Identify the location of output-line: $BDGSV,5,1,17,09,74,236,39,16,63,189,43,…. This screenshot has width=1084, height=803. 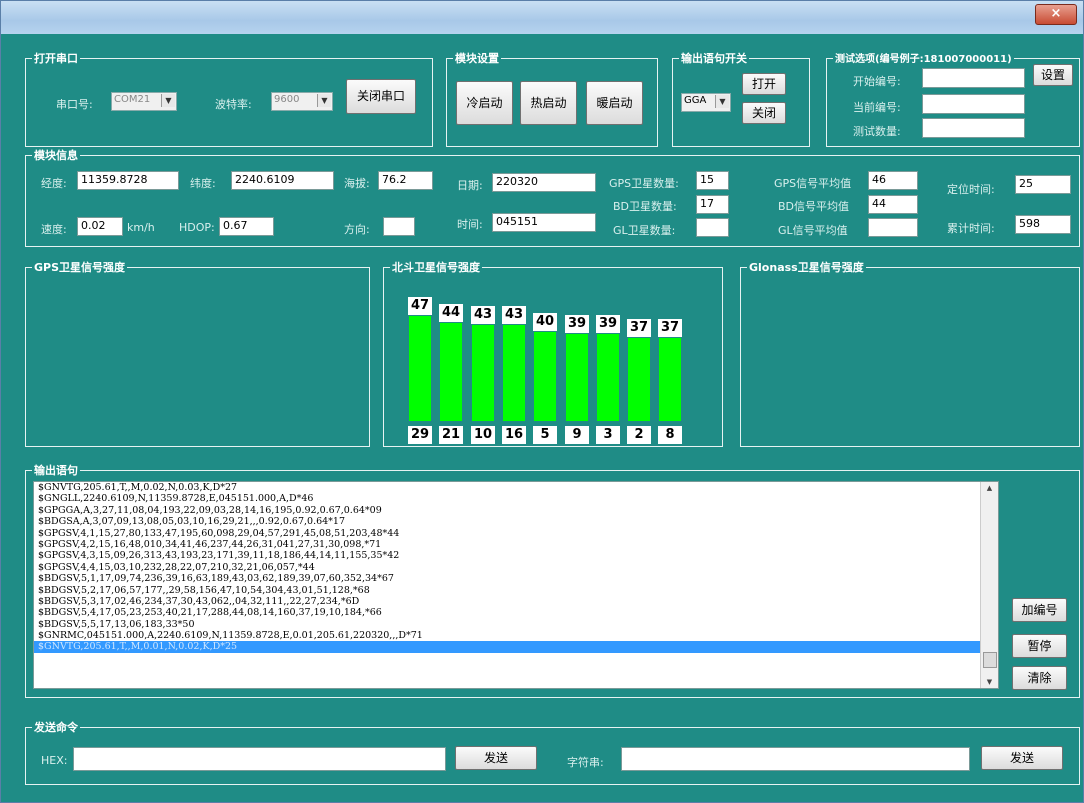
(516, 578).